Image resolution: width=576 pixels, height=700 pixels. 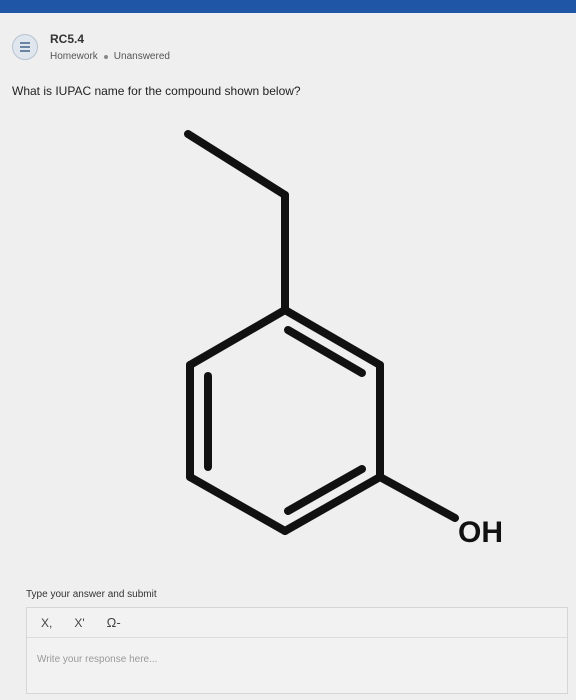 What do you see at coordinates (417, 497) in the screenshot?
I see `oh-bond` at bounding box center [417, 497].